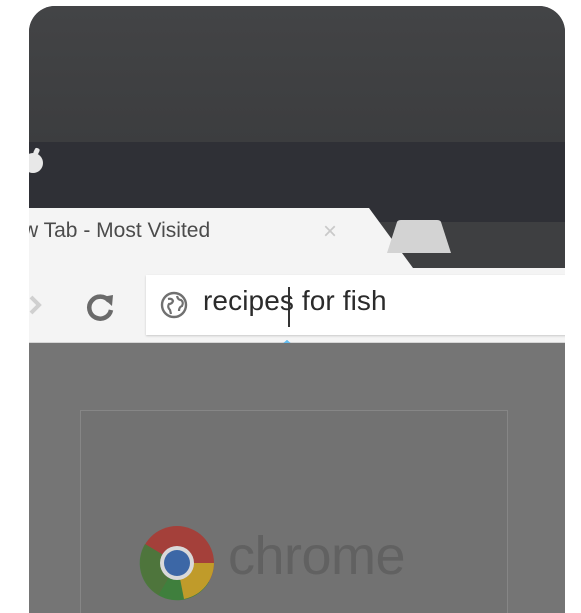 Image resolution: width=581 pixels, height=613 pixels. What do you see at coordinates (37, 305) in the screenshot?
I see `back-arrow-icon` at bounding box center [37, 305].